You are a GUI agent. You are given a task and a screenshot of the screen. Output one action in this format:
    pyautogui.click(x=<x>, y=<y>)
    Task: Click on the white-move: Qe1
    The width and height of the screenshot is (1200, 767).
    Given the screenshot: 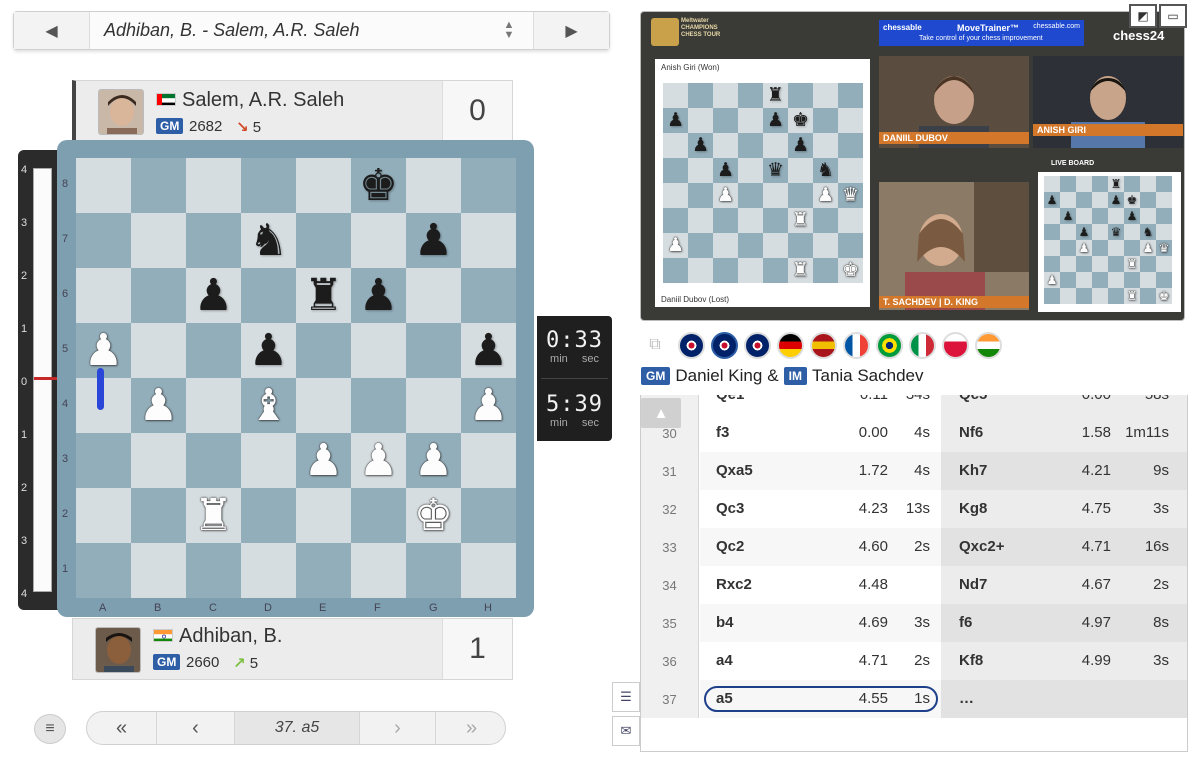 What is the action you would take?
    pyautogui.click(x=730, y=399)
    